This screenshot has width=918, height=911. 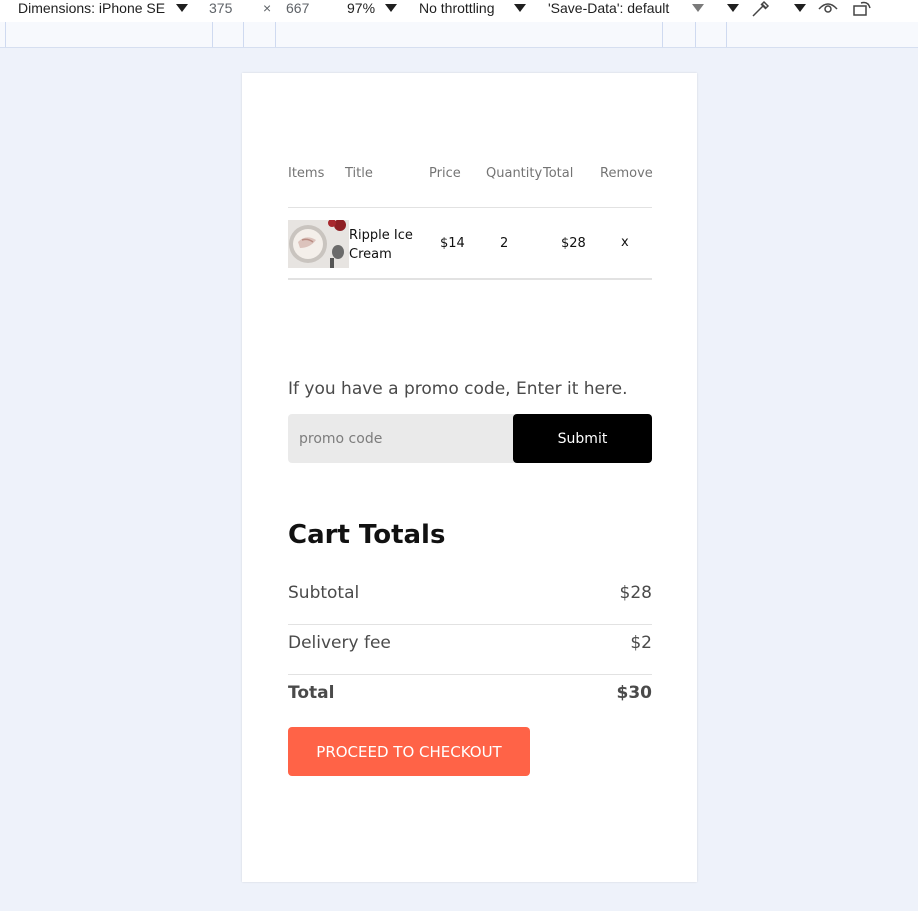 I want to click on item-title: Ripple Ice Cream, so click(x=381, y=245).